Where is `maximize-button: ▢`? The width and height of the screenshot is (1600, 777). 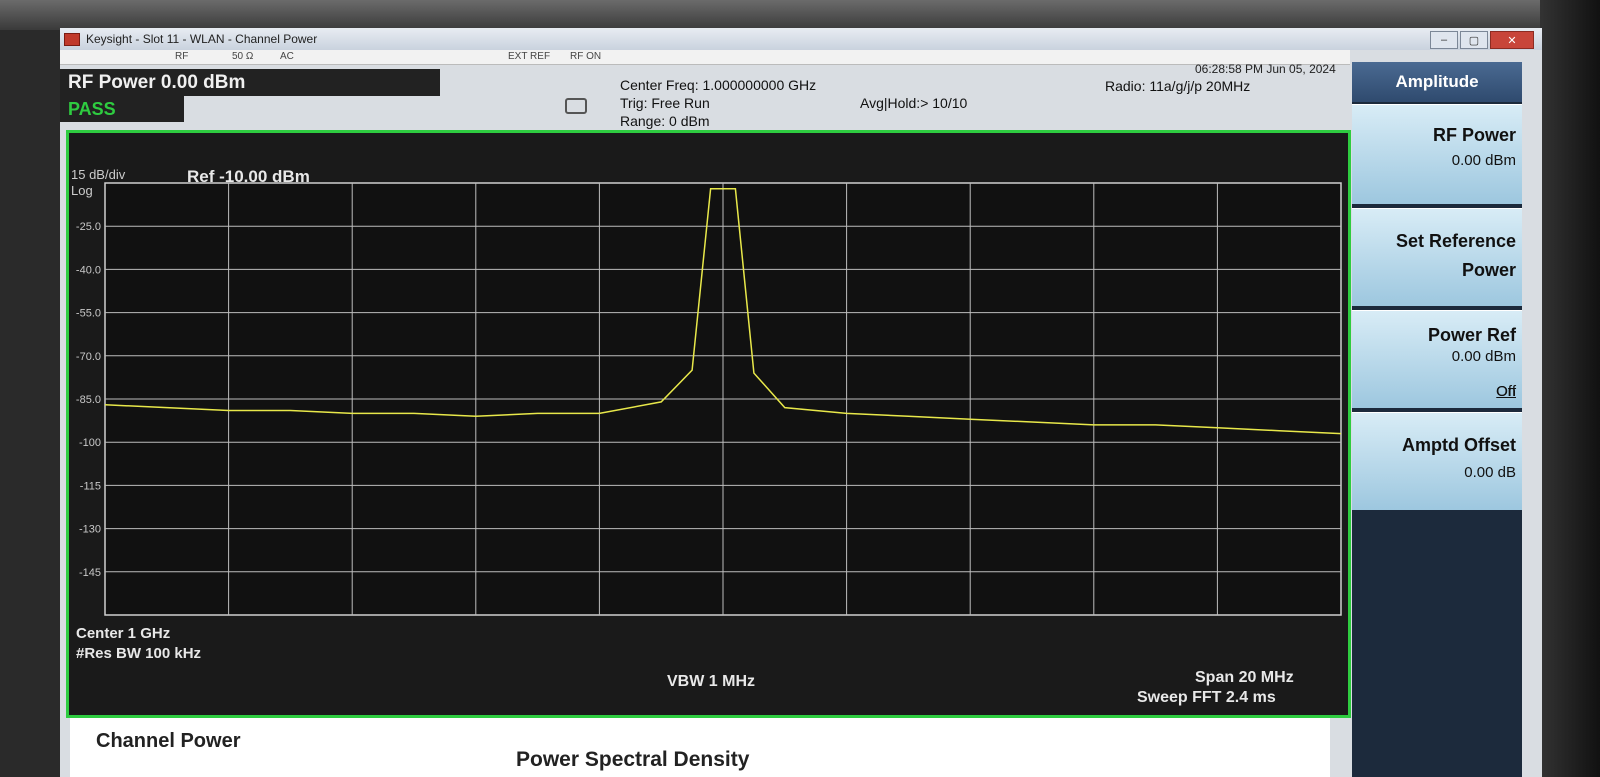
maximize-button: ▢ is located at coordinates (1474, 40).